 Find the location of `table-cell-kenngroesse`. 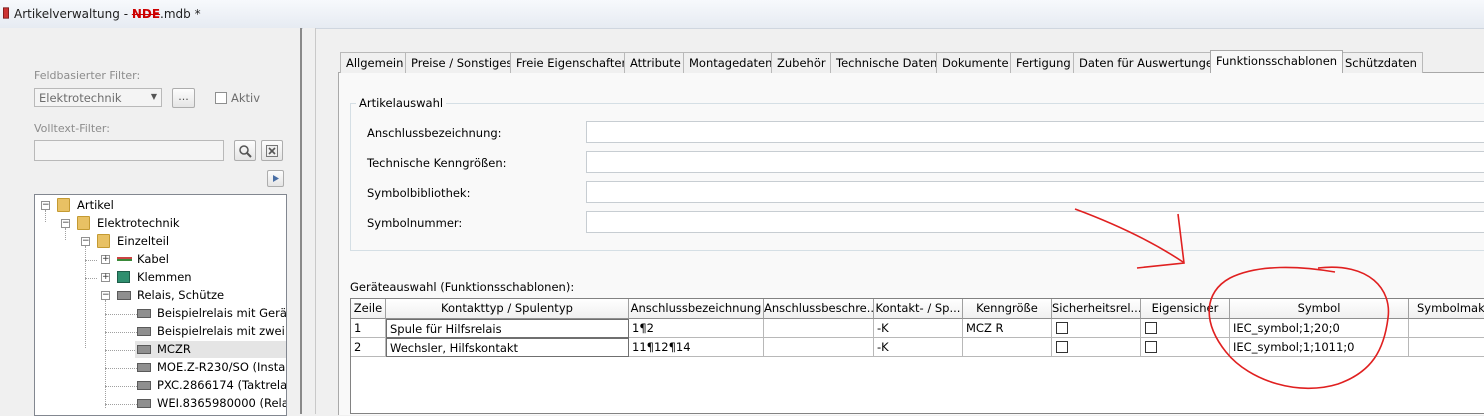

table-cell-kenngroesse is located at coordinates (1007, 347).